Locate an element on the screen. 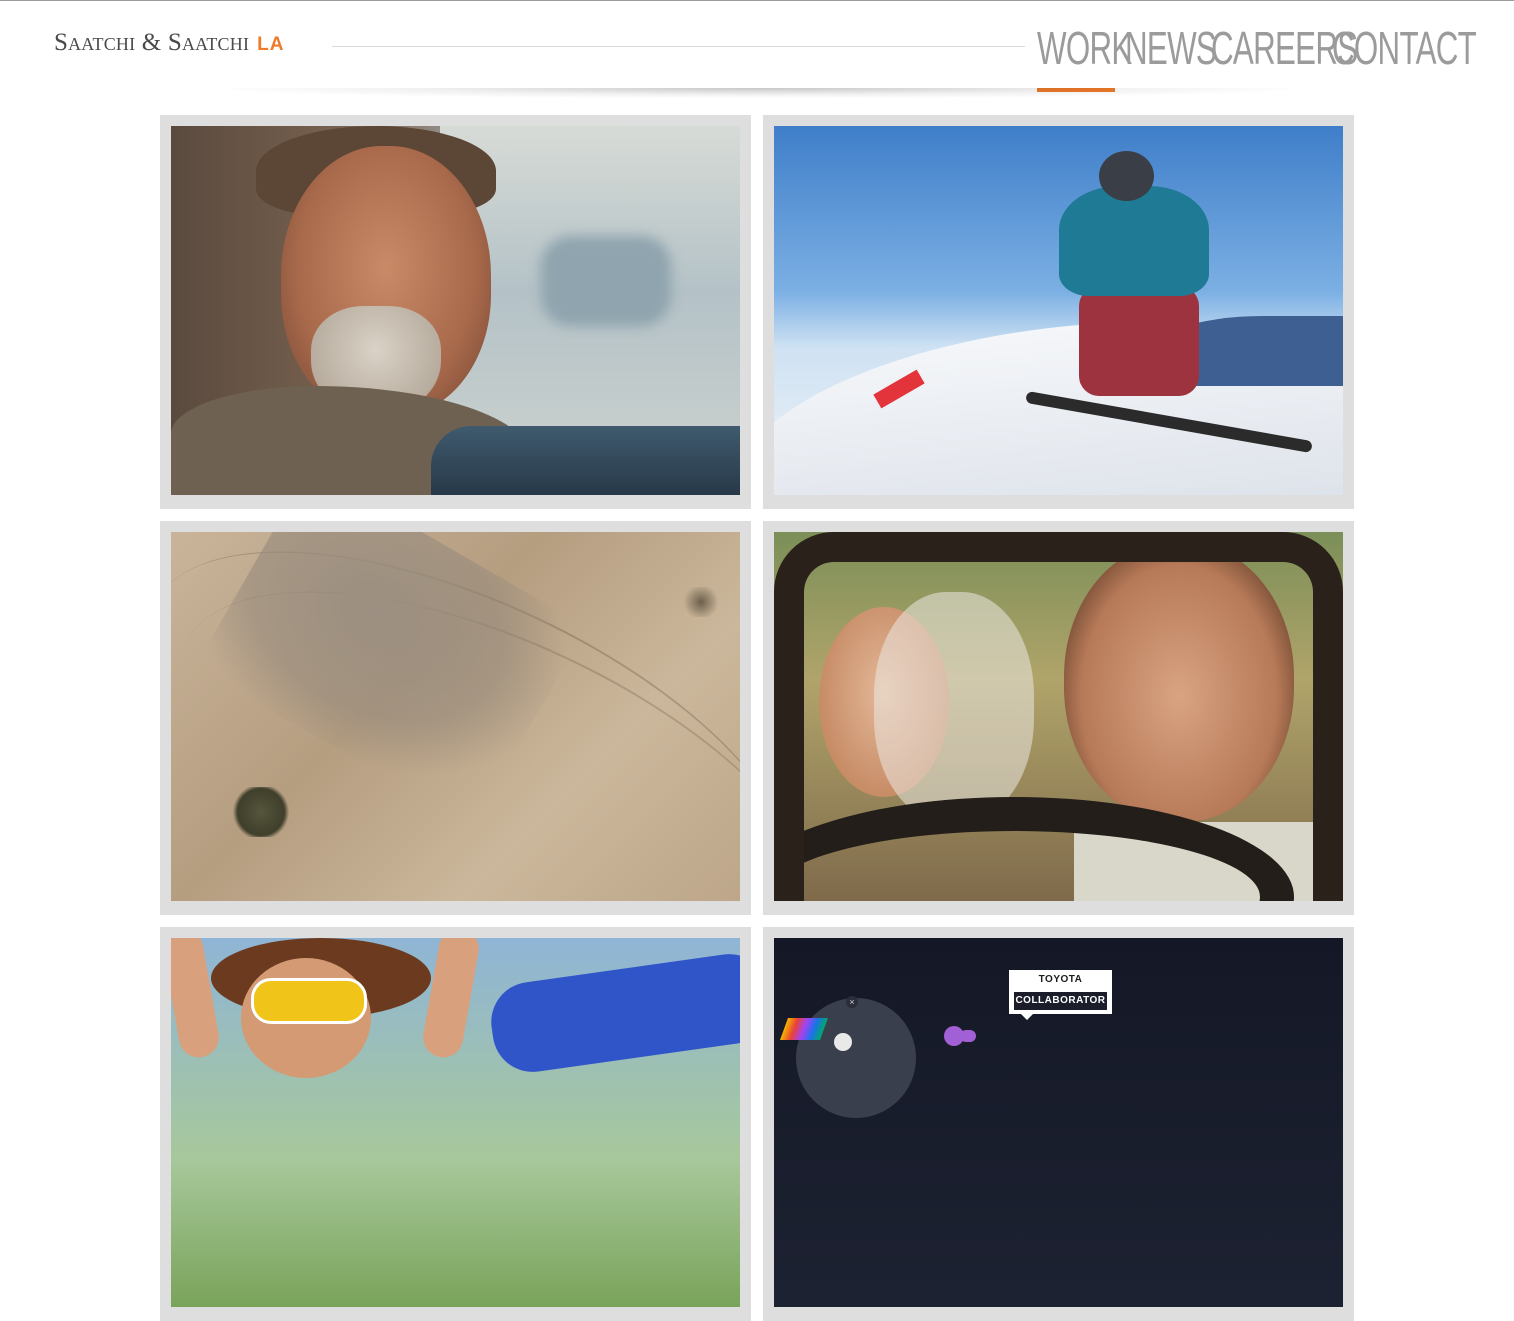 The height and width of the screenshot is (1321, 1514). badge-brand: TOYOTA is located at coordinates (1060, 979).